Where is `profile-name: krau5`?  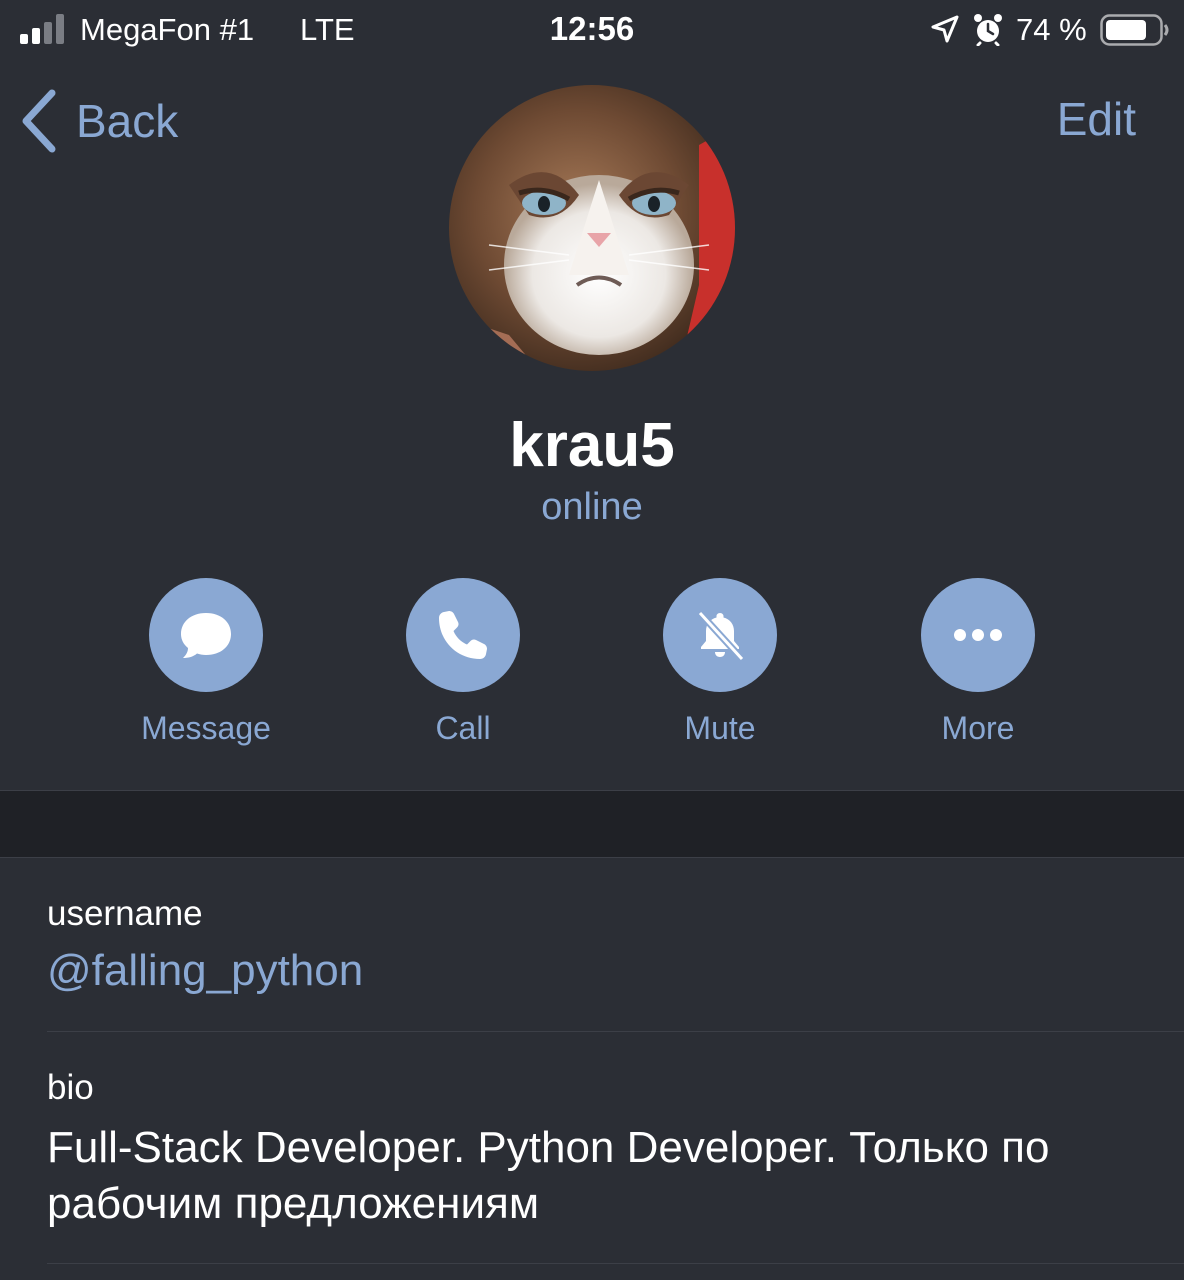
profile-name: krau5 is located at coordinates (592, 445).